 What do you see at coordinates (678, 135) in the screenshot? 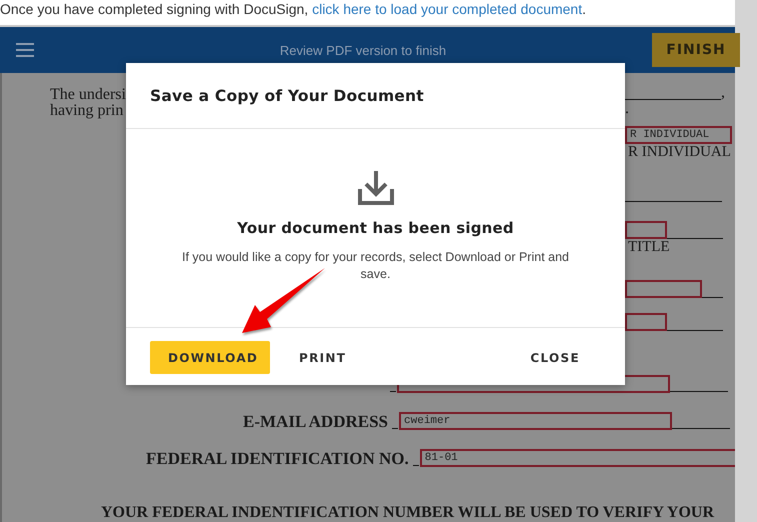
I see `form-field: R INDIVIDUAL` at bounding box center [678, 135].